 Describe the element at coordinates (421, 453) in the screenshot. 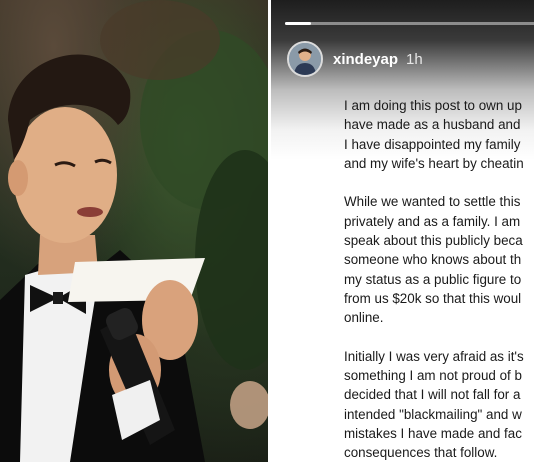

I see `text-line: consequences that follow.` at that location.